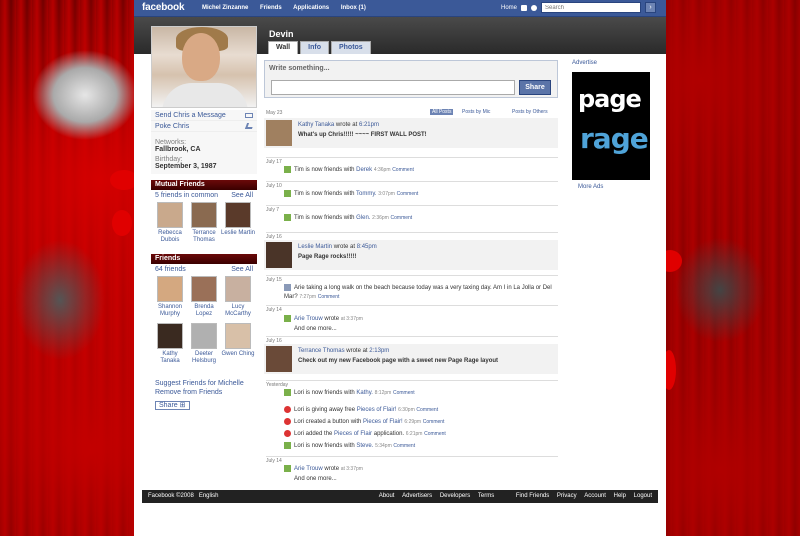 This screenshot has height=536, width=800. Describe the element at coordinates (190, 115) in the screenshot. I see `send-message-link: Send Chris a Message` at that location.